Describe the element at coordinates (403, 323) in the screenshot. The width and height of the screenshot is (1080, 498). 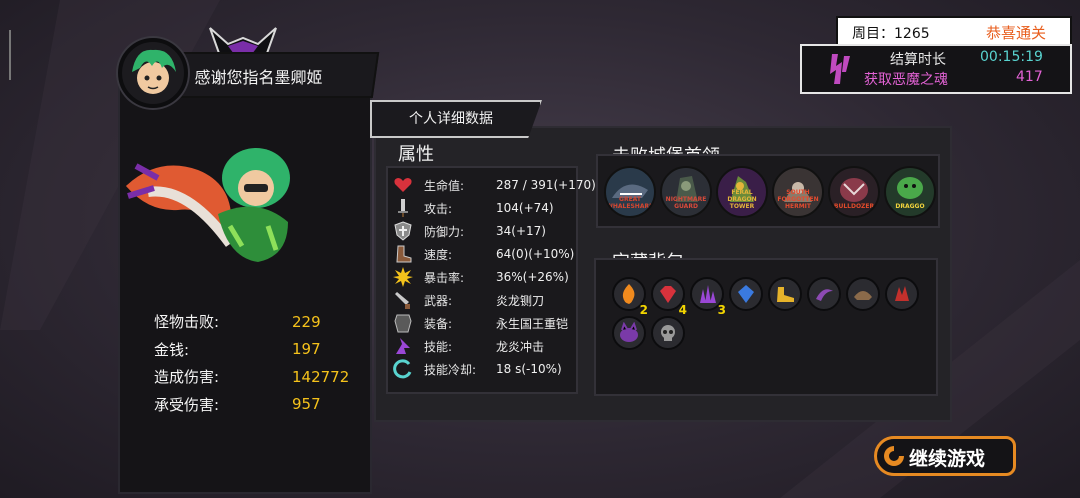
I see `armor-icon` at that location.